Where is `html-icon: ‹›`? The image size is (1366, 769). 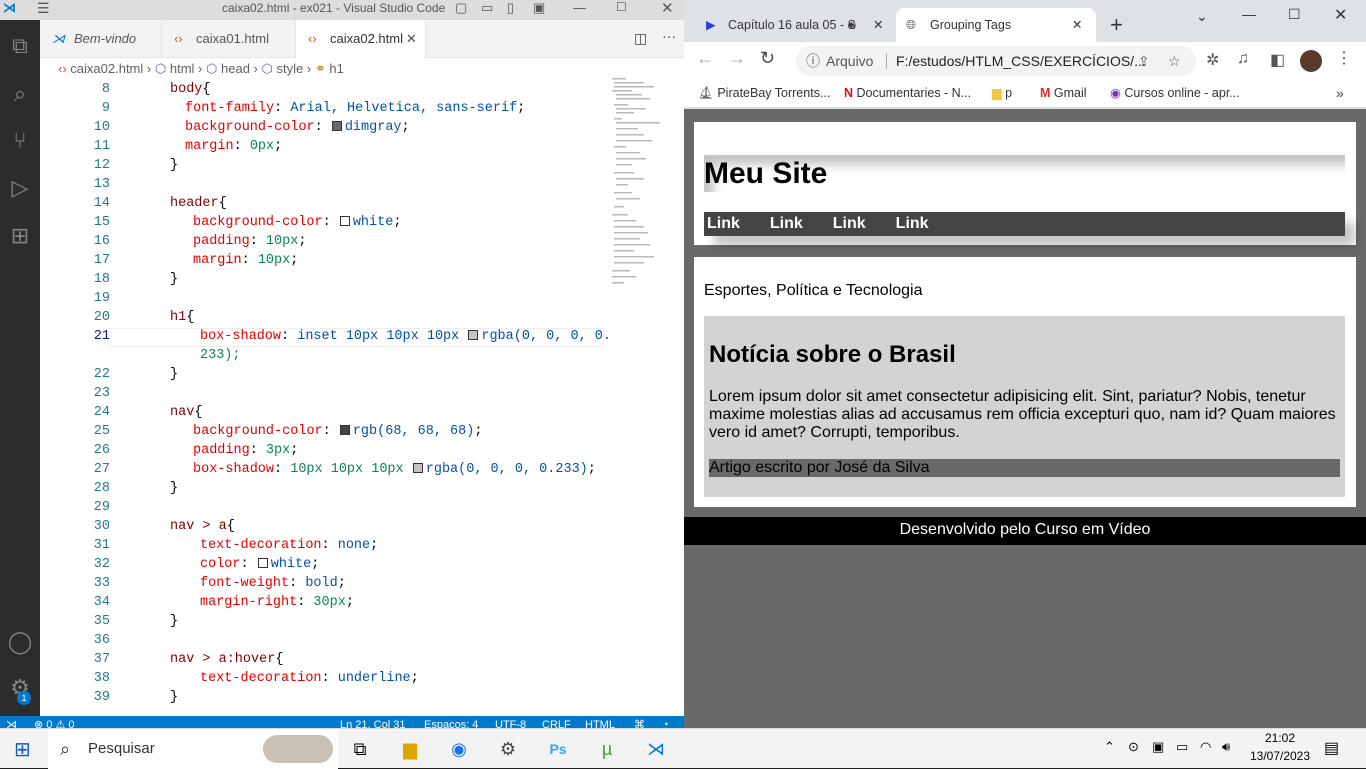 html-icon: ‹› is located at coordinates (312, 38).